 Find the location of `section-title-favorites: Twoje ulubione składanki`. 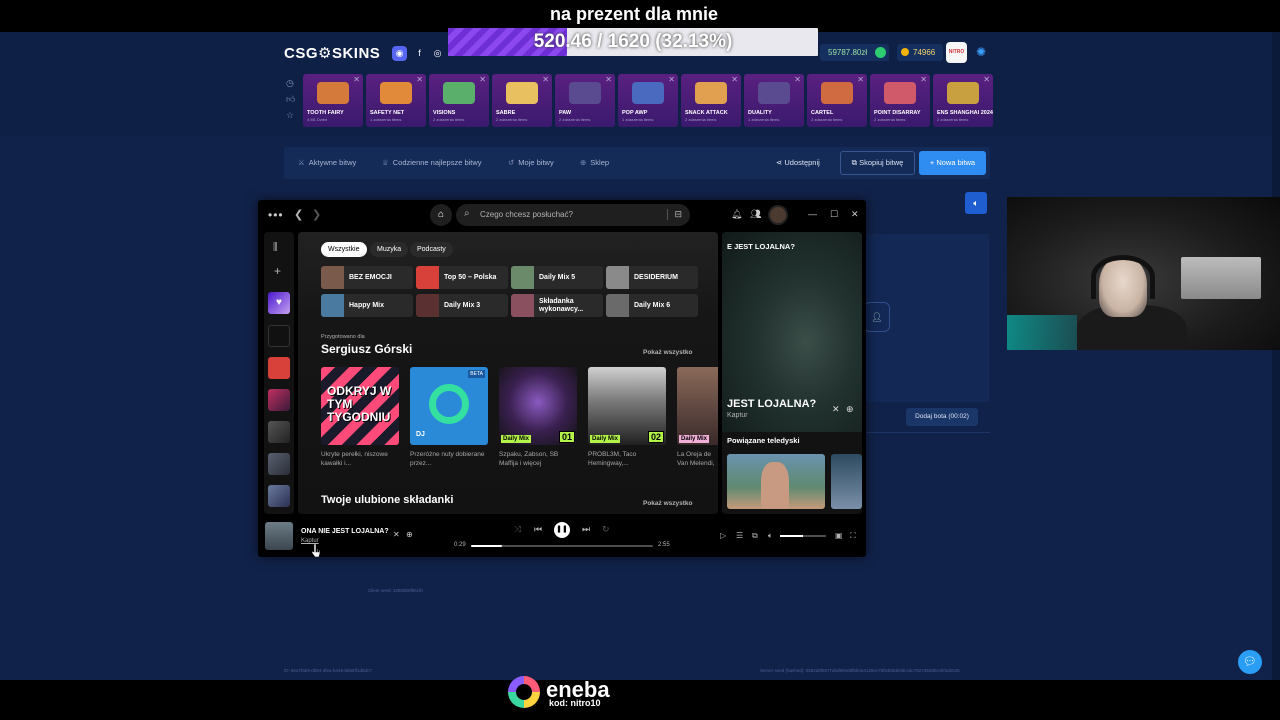

section-title-favorites: Twoje ulubione składanki is located at coordinates (387, 500).